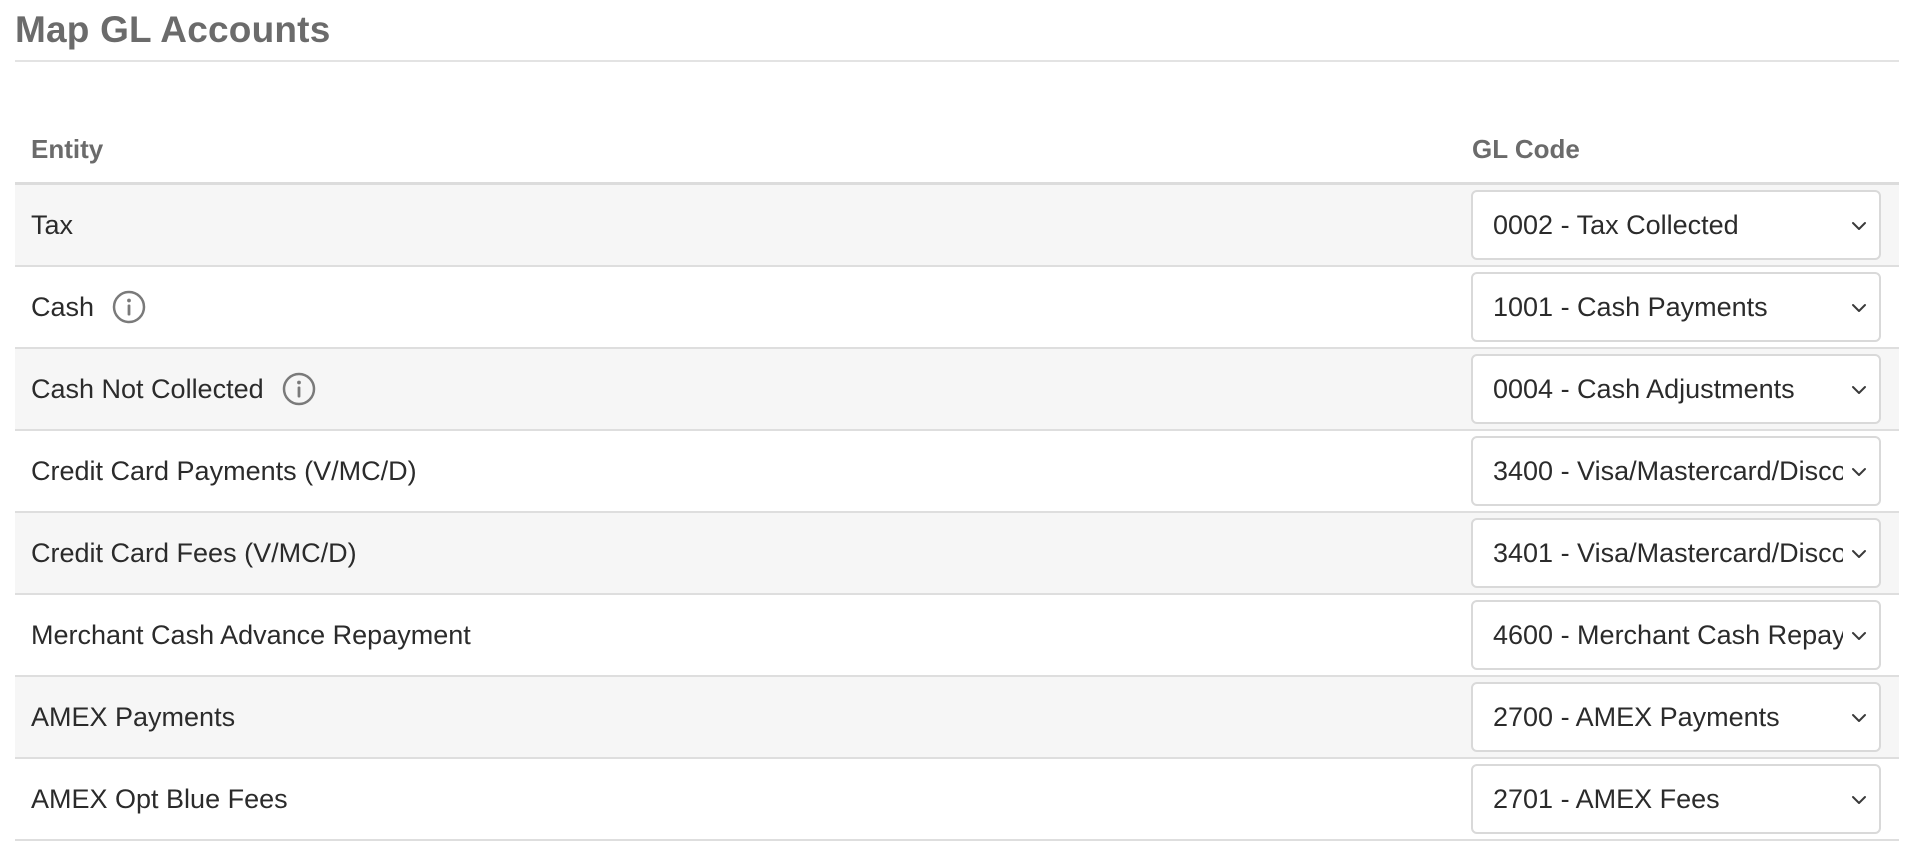  Describe the element at coordinates (957, 718) in the screenshot. I see `table-row: AMEX Payments 2700 - AMEX Payments` at that location.